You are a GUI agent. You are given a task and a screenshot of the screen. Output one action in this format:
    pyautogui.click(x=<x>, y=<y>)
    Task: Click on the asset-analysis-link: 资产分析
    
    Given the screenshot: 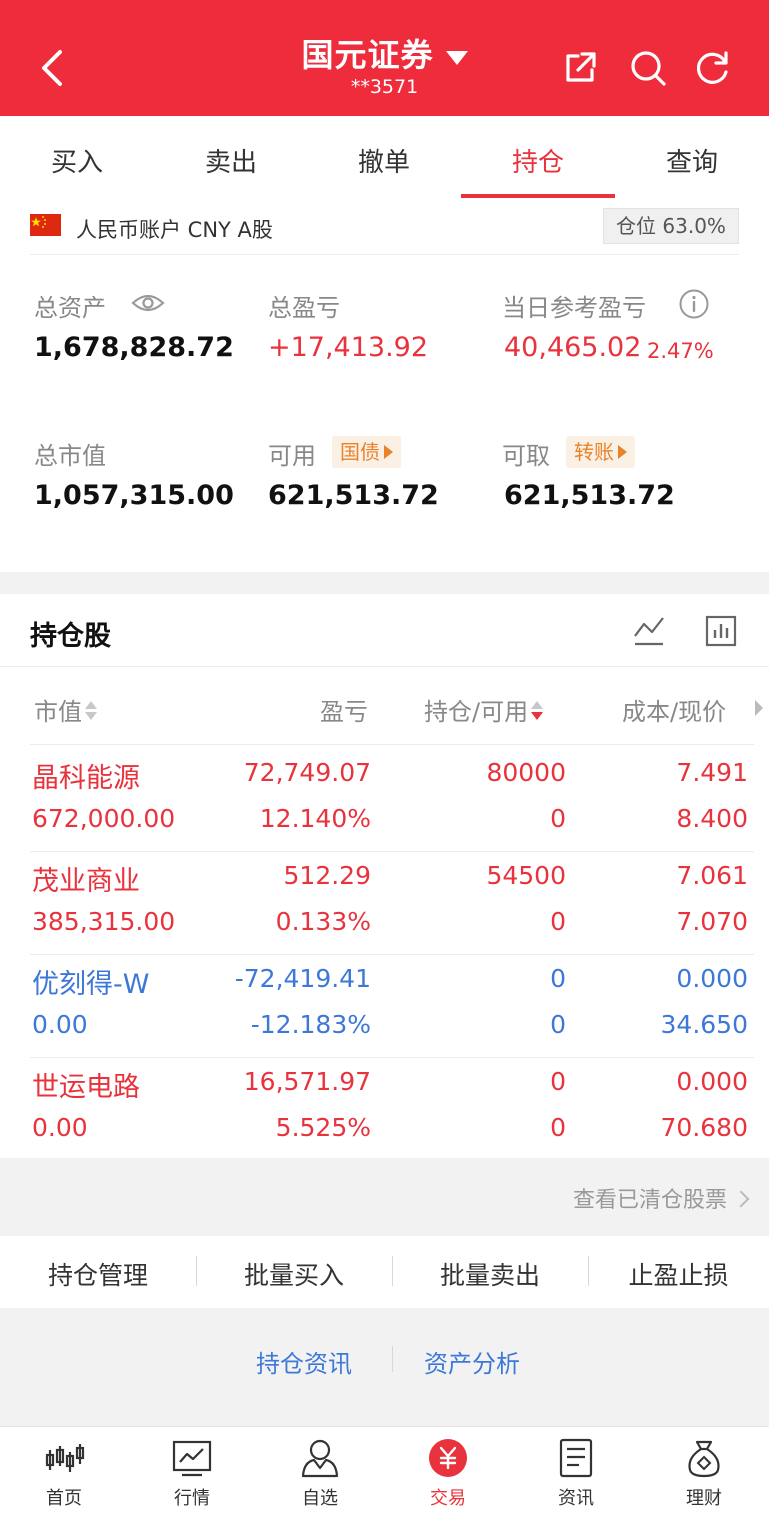 What is the action you would take?
    pyautogui.click(x=472, y=1361)
    